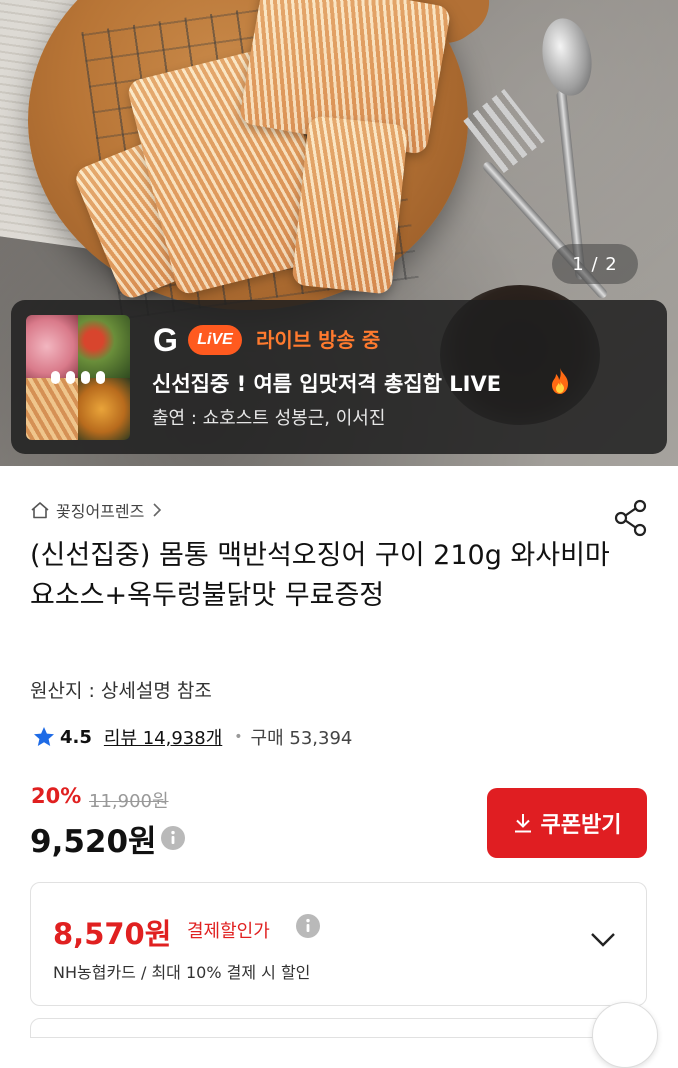 The image size is (678, 1068). I want to click on card-discount-label: 결제할인가, so click(228, 931).